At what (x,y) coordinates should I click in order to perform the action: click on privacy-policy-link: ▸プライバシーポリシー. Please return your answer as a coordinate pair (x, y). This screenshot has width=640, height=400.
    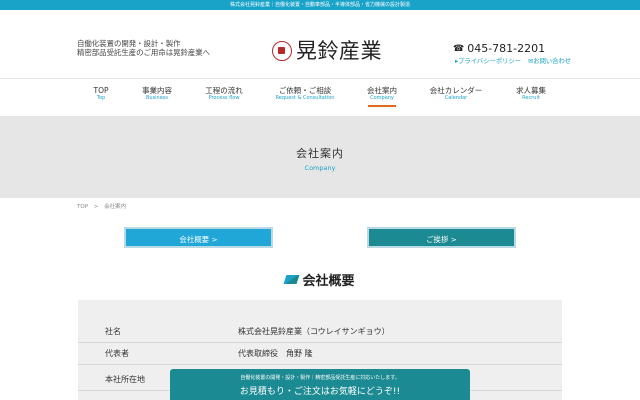
    Looking at the image, I should click on (488, 60).